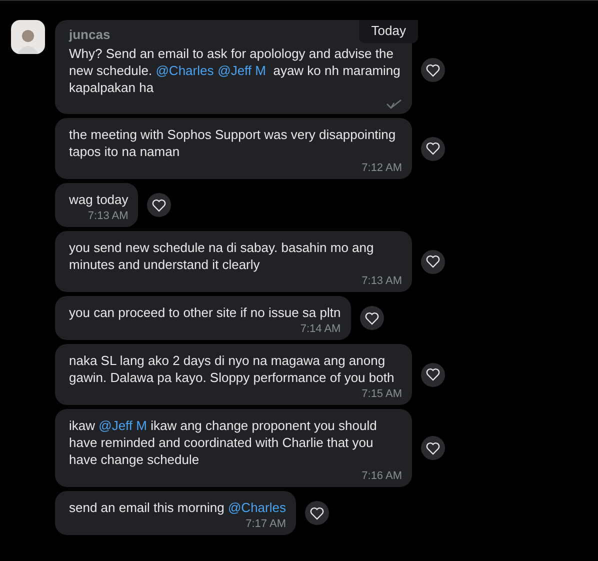  I want to click on message-time: 7:16 AM, so click(382, 476).